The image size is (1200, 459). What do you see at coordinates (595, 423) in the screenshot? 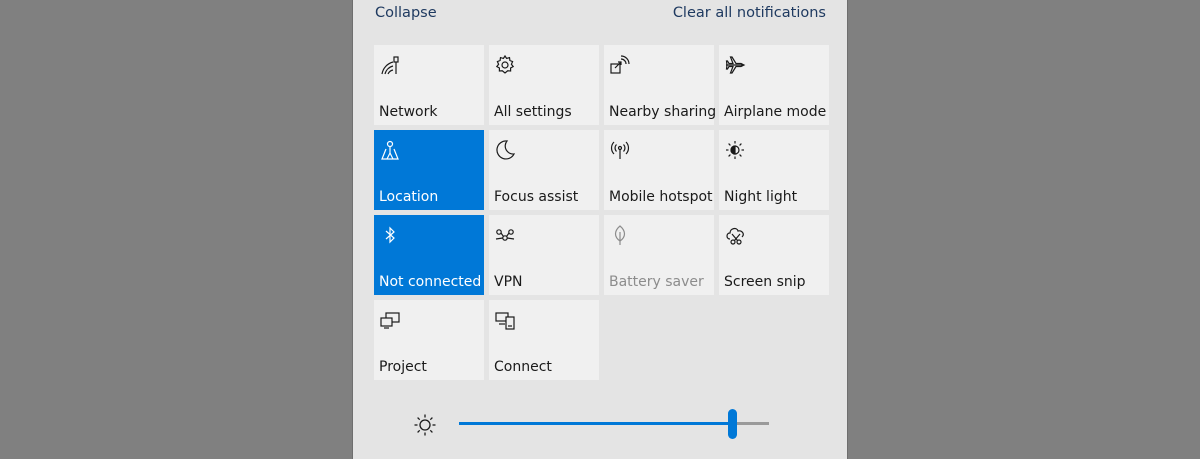
I see `brightness-slider-fill` at bounding box center [595, 423].